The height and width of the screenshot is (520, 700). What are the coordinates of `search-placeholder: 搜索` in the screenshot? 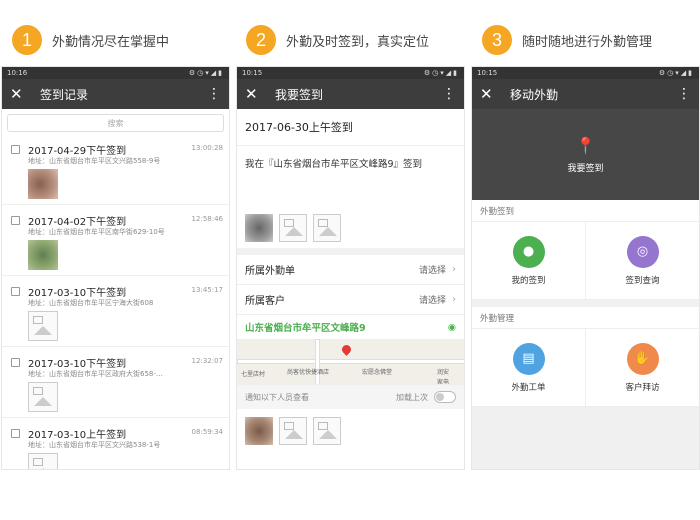 It's located at (115, 123).